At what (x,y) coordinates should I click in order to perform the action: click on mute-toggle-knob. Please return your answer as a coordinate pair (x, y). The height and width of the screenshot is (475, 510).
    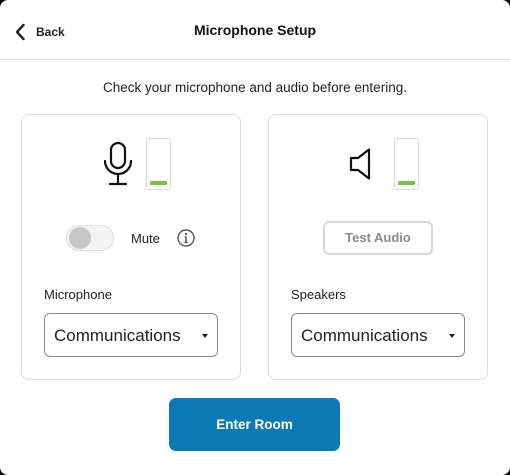
    Looking at the image, I should click on (80, 238).